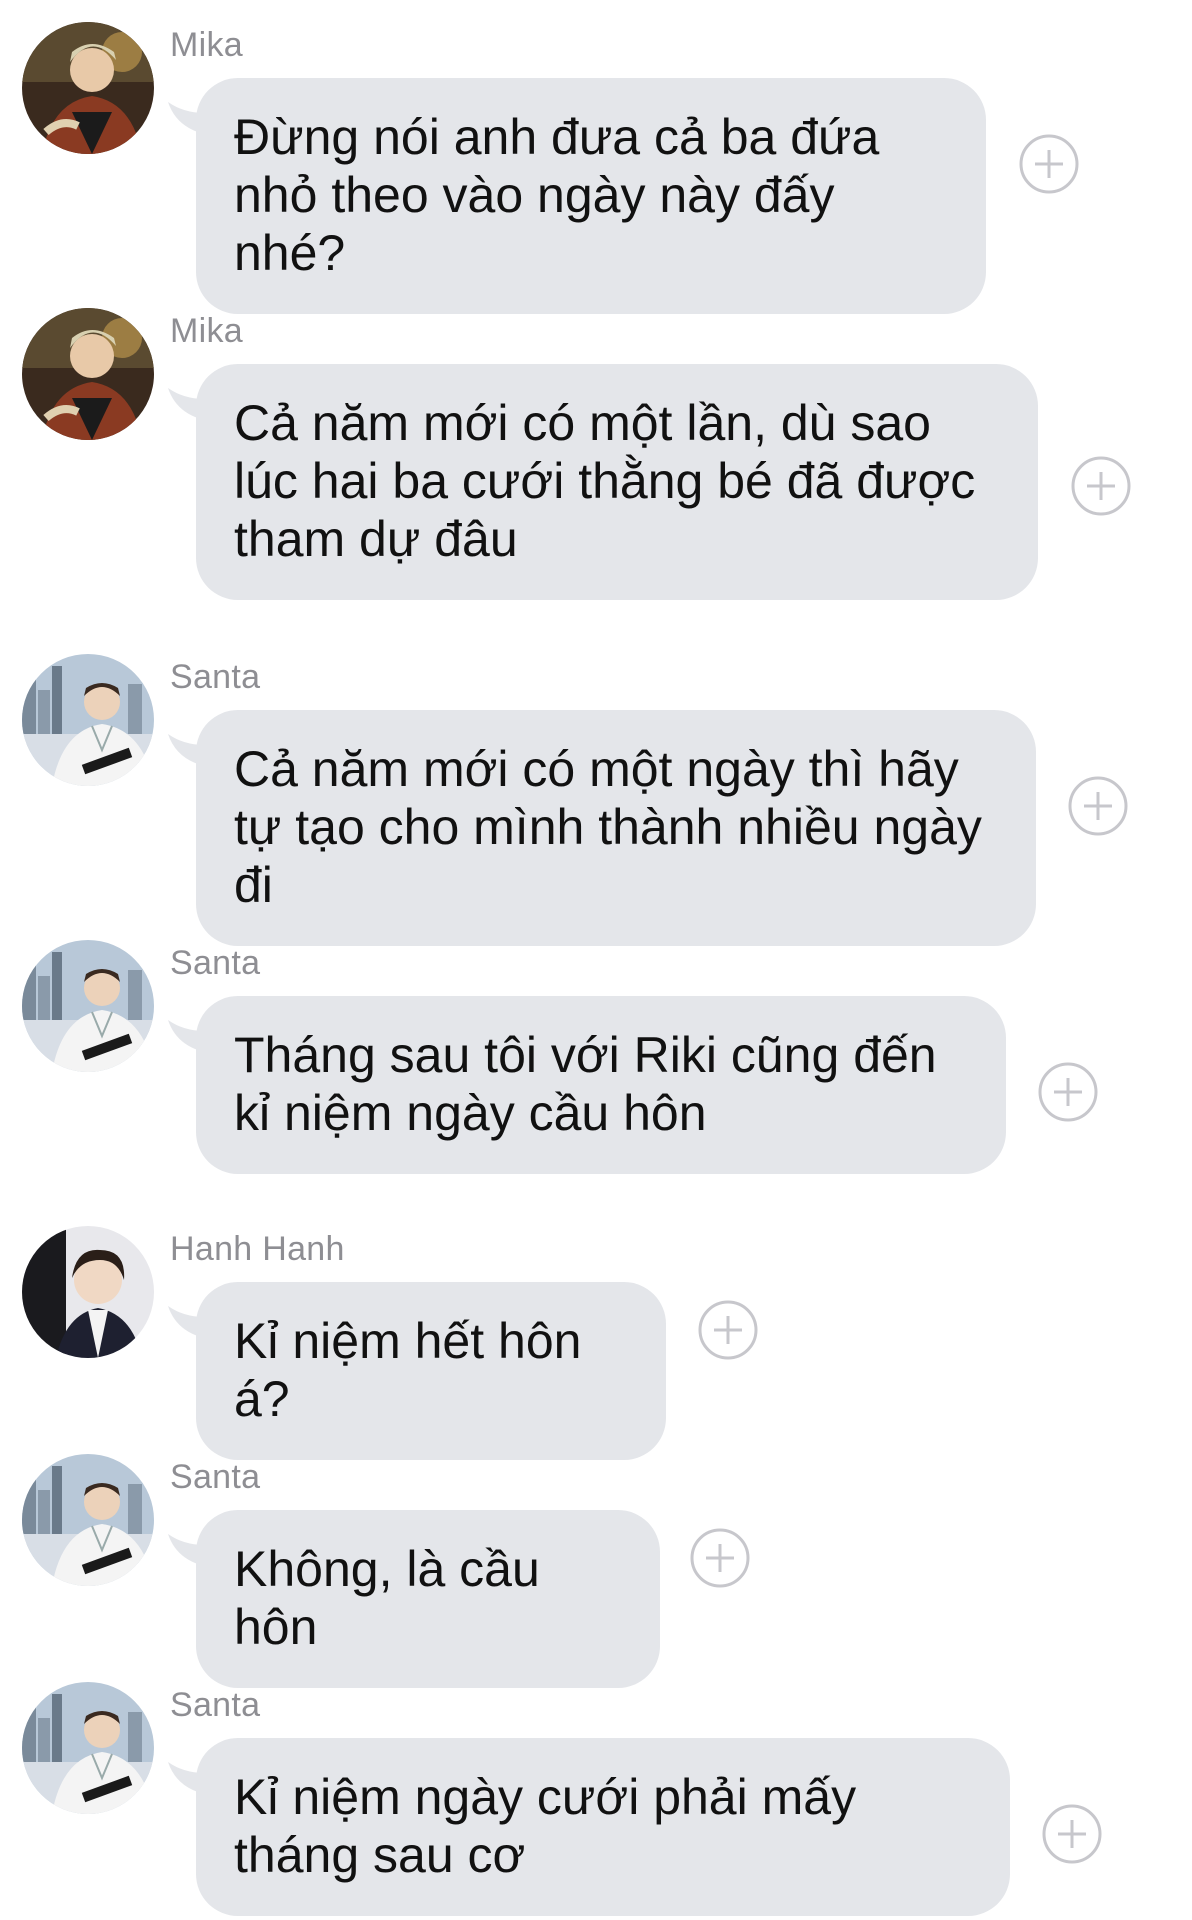 The width and height of the screenshot is (1192, 1920). Describe the element at coordinates (257, 1249) in the screenshot. I see `sender-name: Hanh Hanh` at that location.